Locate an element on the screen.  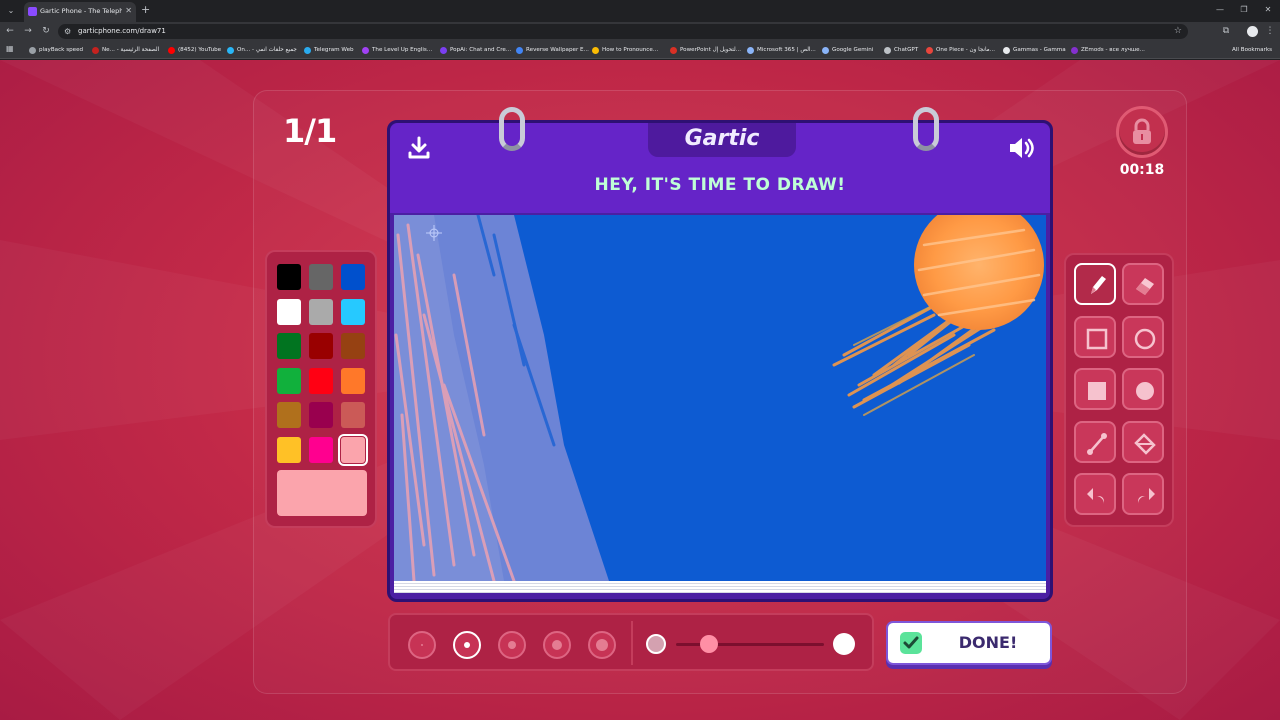
tool-ellipse-button is located at coordinates (1143, 336).